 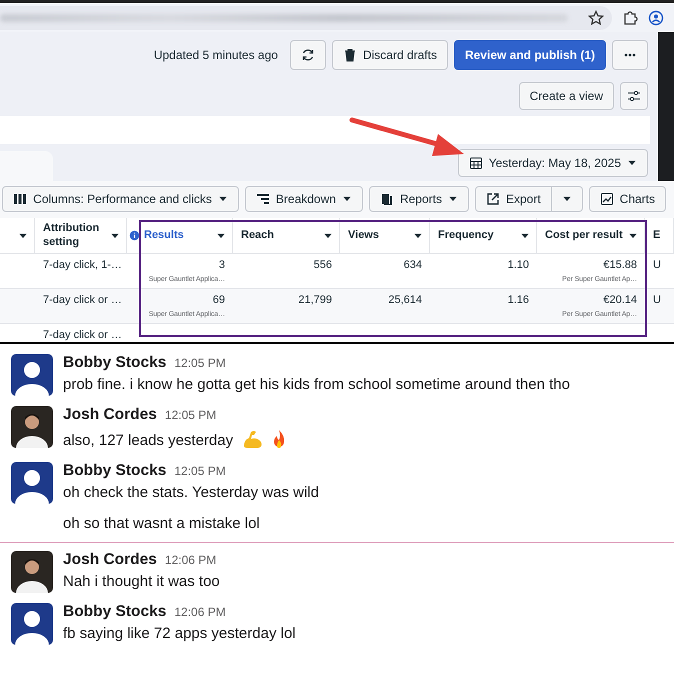 What do you see at coordinates (413, 265) in the screenshot?
I see `table-cell: 634` at bounding box center [413, 265].